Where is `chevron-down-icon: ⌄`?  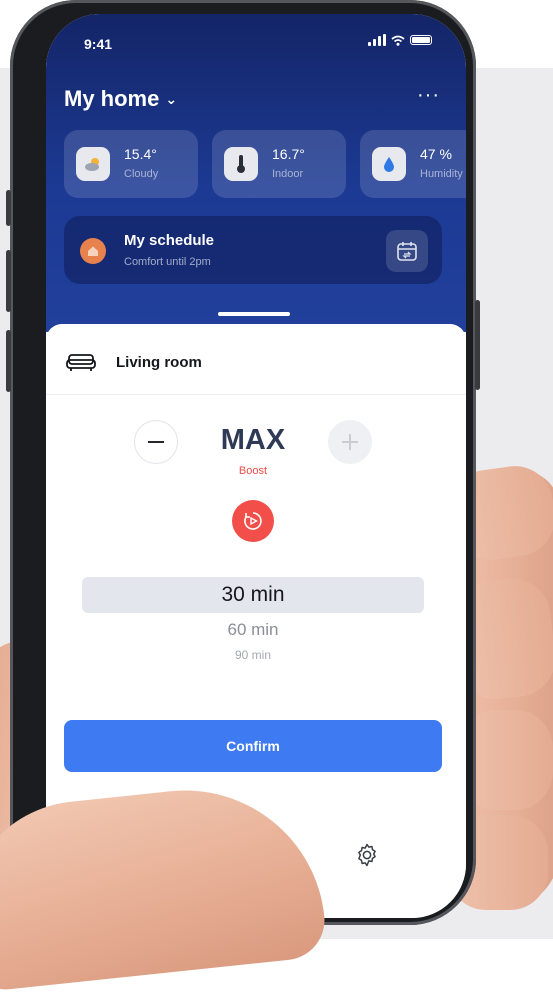
chevron-down-icon: ⌄ is located at coordinates (171, 99).